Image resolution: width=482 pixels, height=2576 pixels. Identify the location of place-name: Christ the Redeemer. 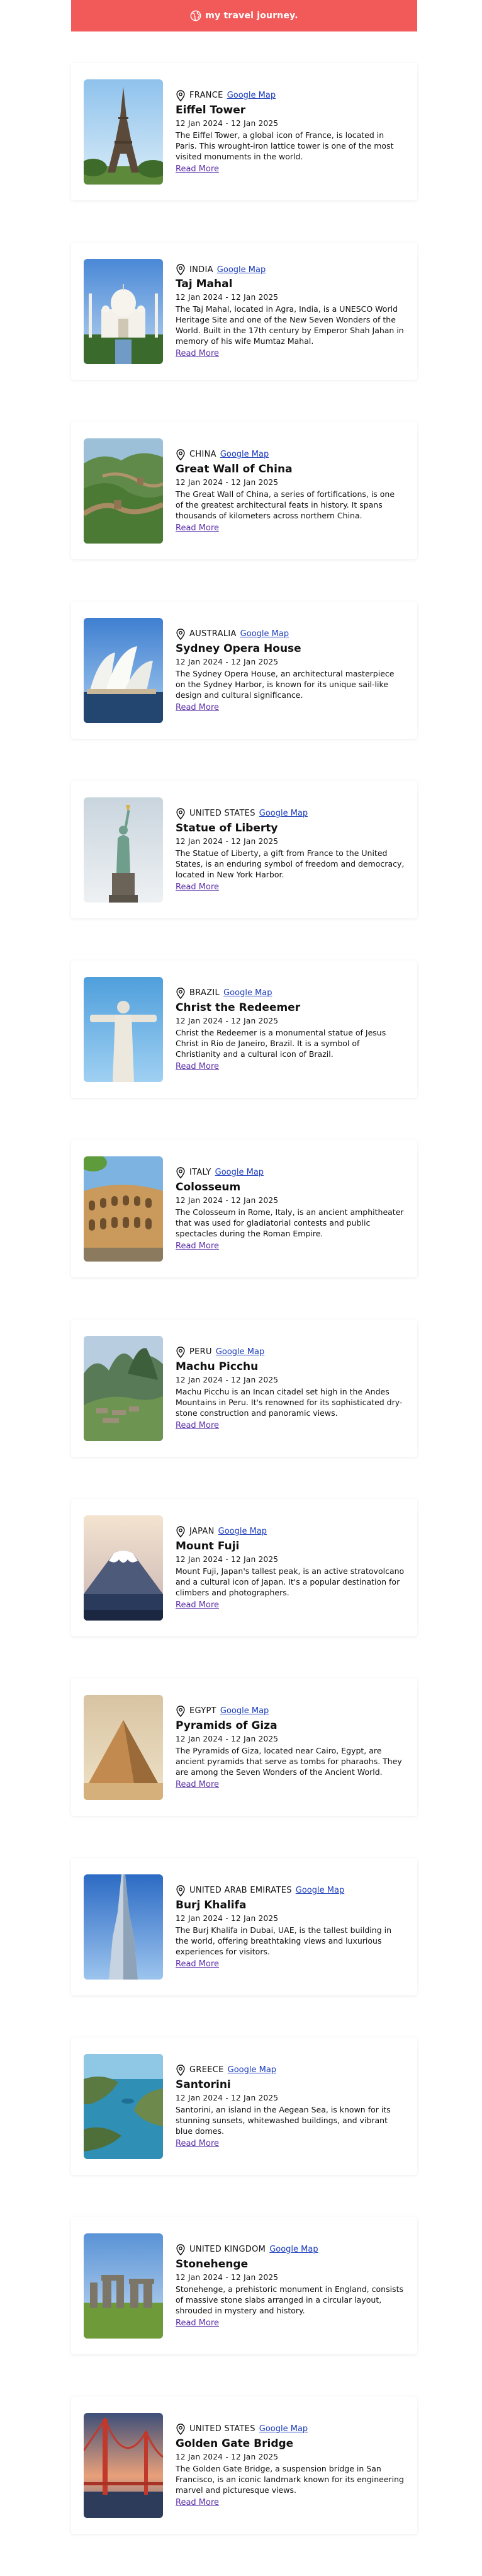
(238, 1007).